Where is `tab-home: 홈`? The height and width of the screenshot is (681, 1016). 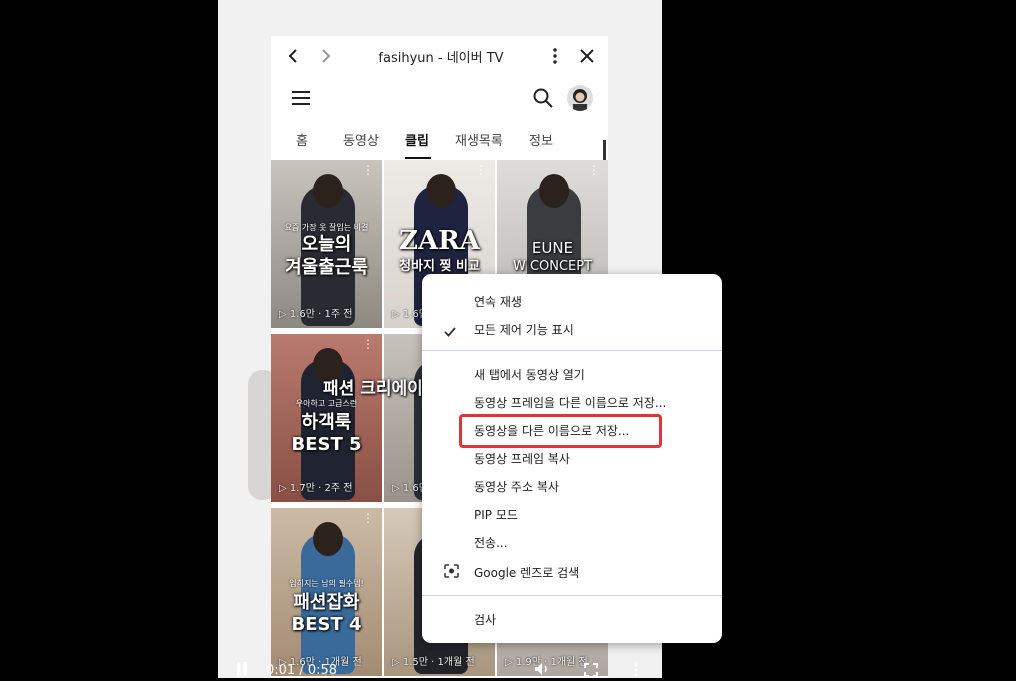
tab-home: 홈 is located at coordinates (302, 139).